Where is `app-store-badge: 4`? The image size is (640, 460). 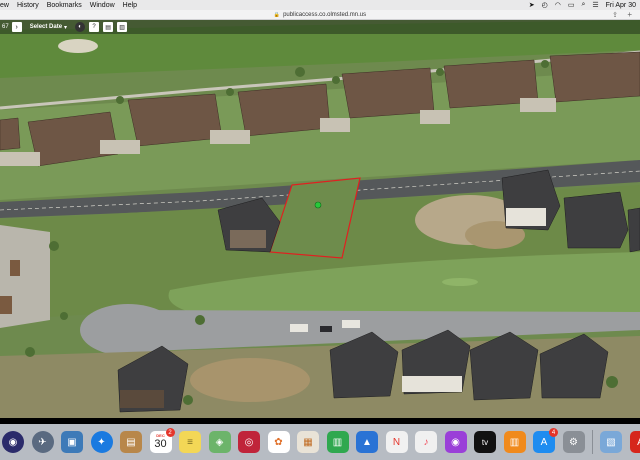 app-store-badge: 4 is located at coordinates (553, 432).